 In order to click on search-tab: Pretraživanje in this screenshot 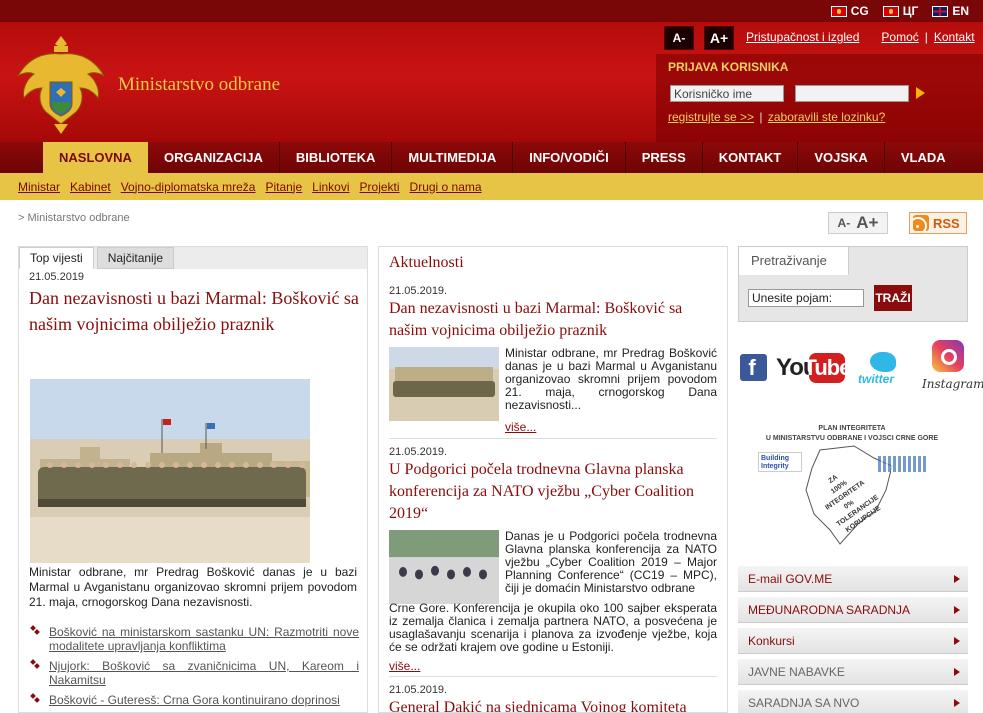, I will do `click(794, 261)`.